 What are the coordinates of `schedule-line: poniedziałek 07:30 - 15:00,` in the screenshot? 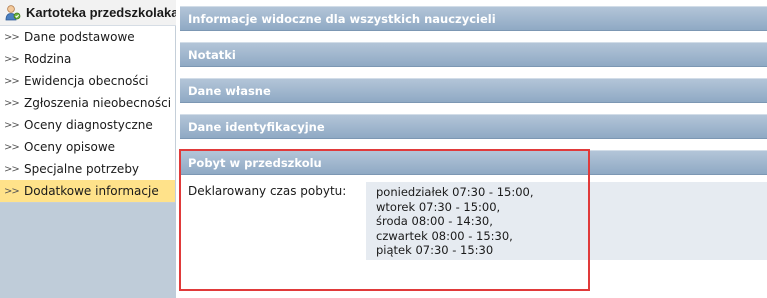 It's located at (455, 192).